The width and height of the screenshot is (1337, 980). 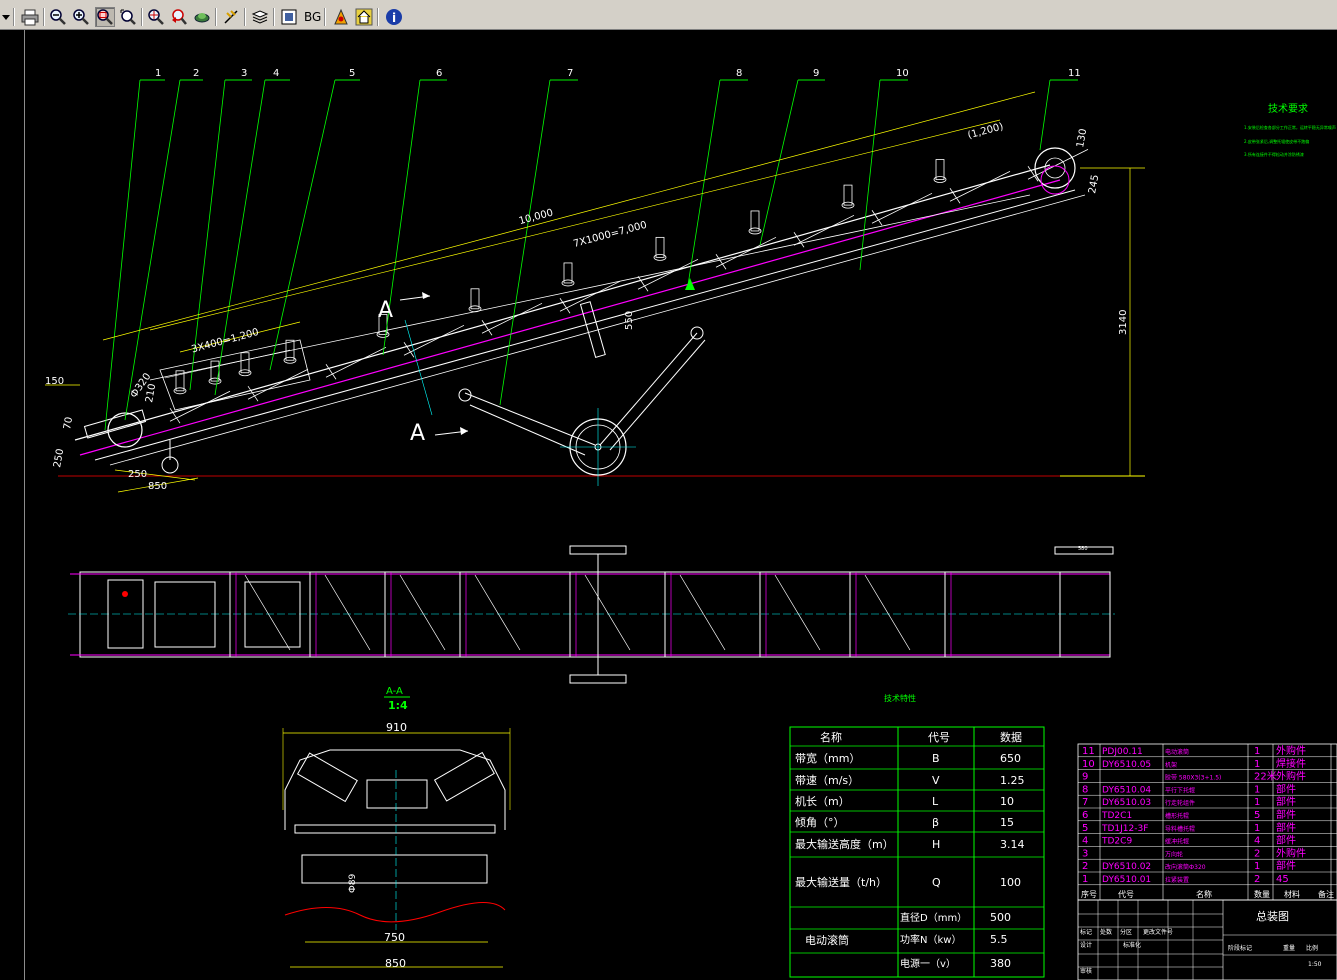 I want to click on dim-total: 10,000, so click(x=536, y=217).